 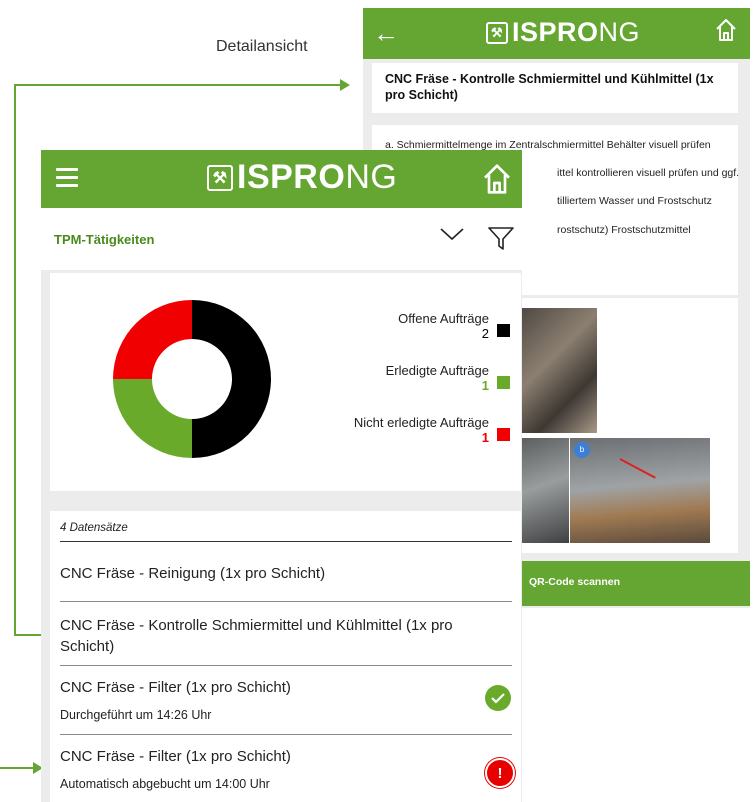 I want to click on list-header: ⚒ ISPRO NG, so click(x=281, y=179).